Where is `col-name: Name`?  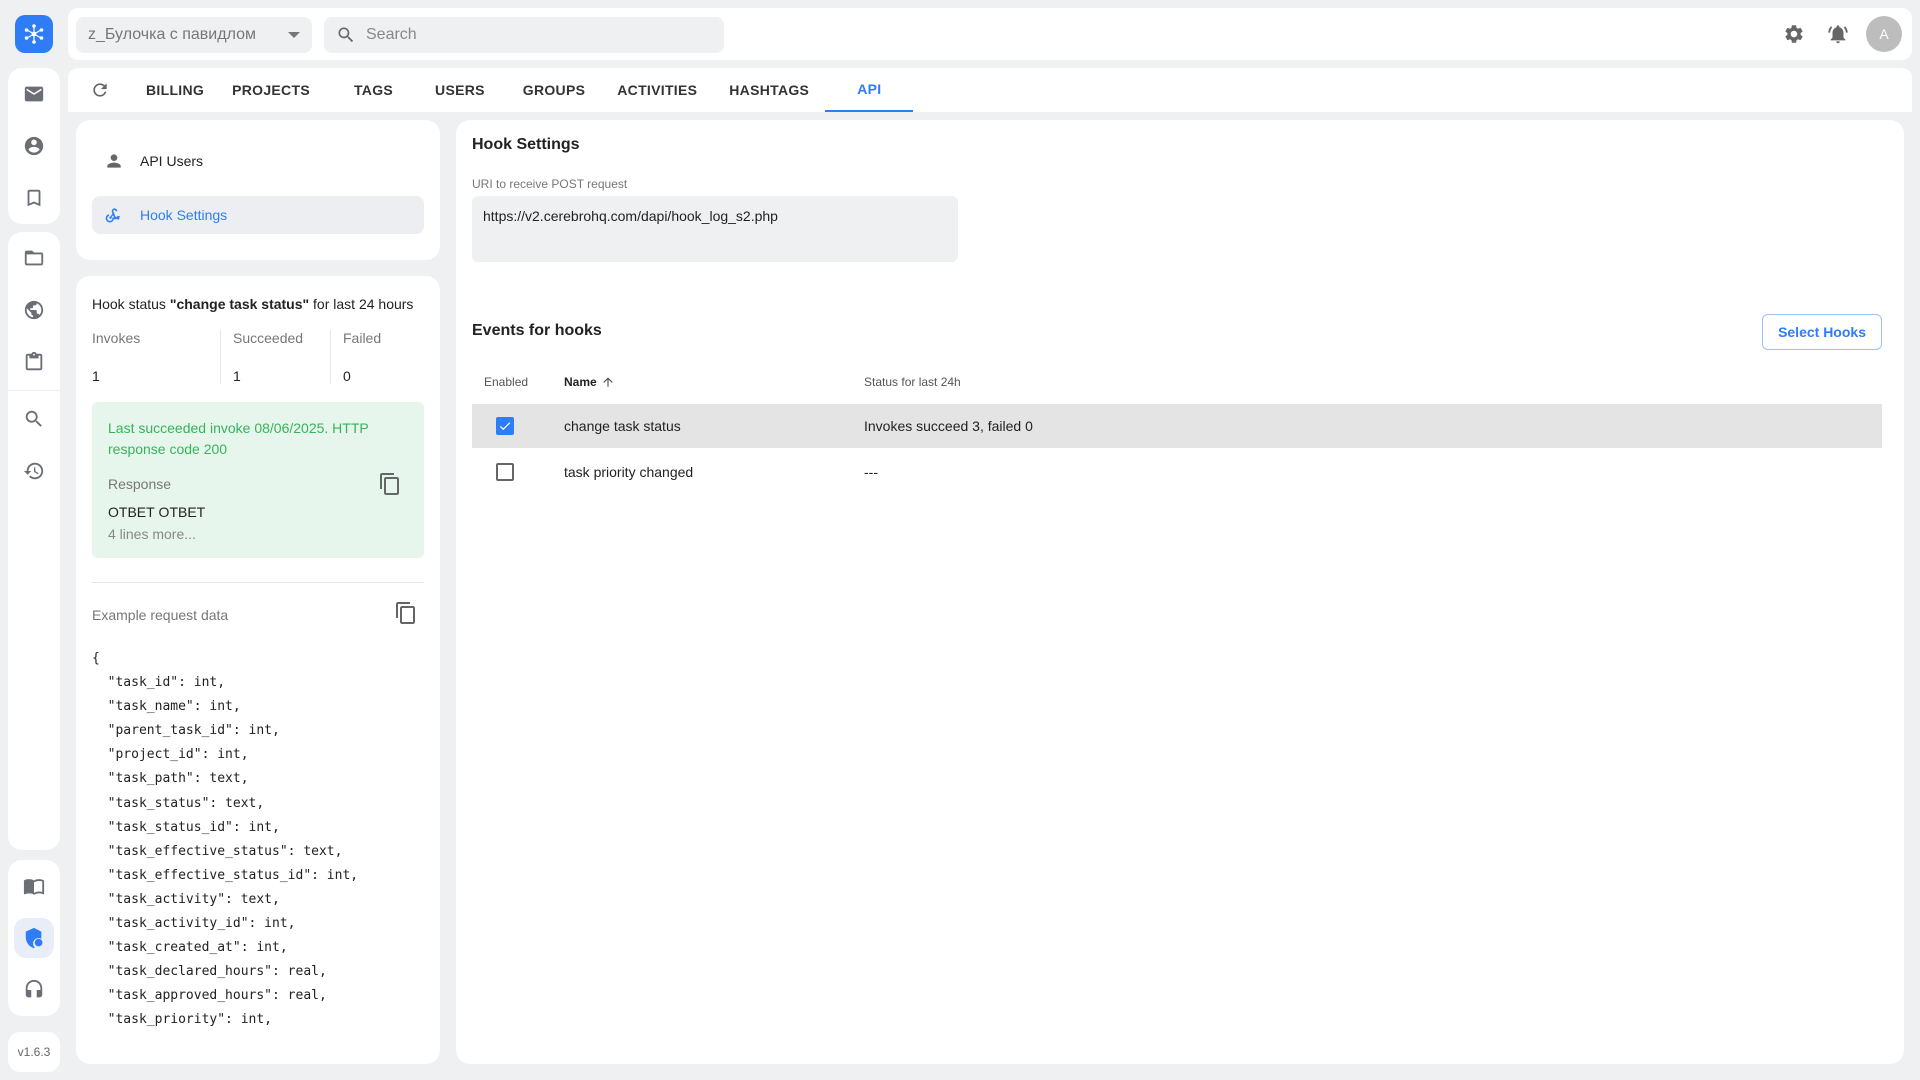 col-name: Name is located at coordinates (714, 382).